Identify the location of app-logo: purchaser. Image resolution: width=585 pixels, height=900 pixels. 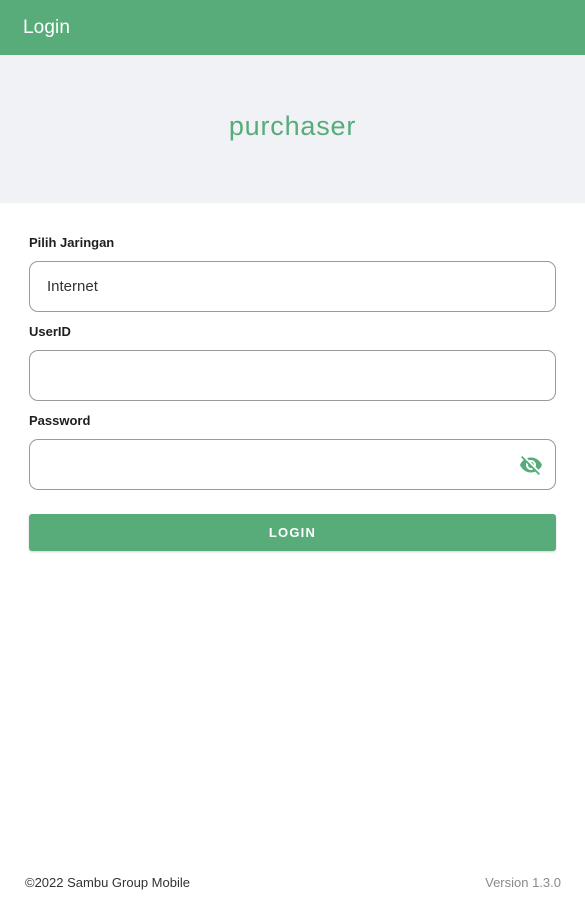
(292, 125).